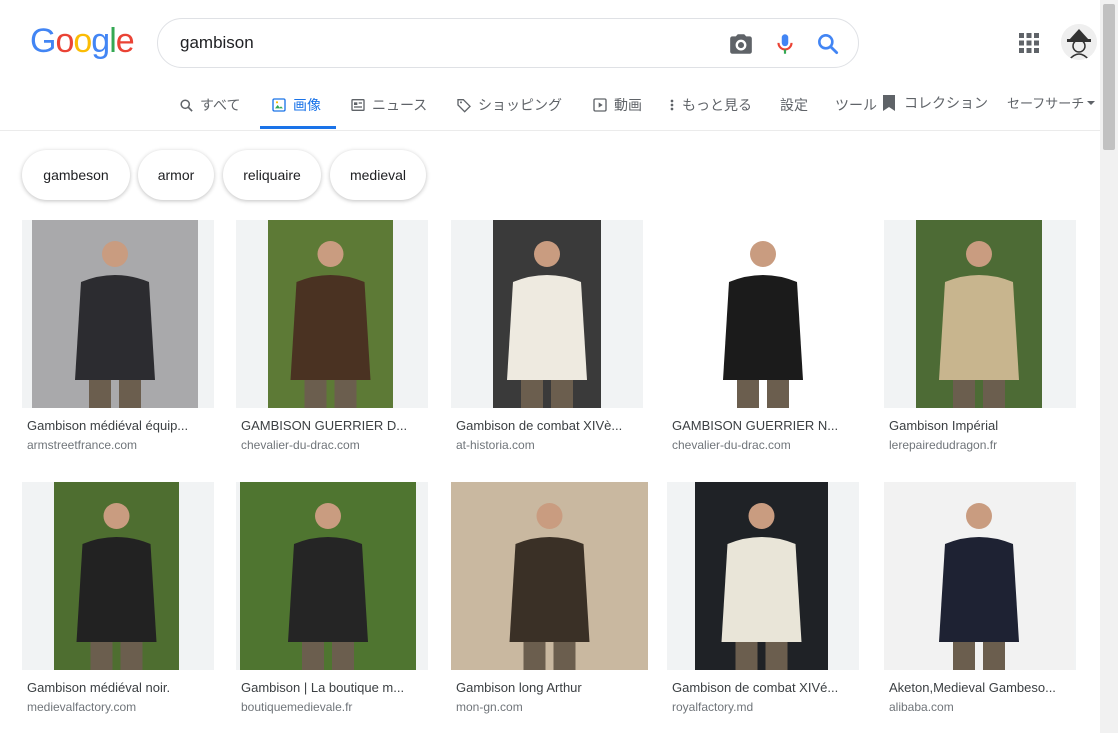 Image resolution: width=1118 pixels, height=733 pixels. What do you see at coordinates (378, 175) in the screenshot?
I see `related-chip: medieval` at bounding box center [378, 175].